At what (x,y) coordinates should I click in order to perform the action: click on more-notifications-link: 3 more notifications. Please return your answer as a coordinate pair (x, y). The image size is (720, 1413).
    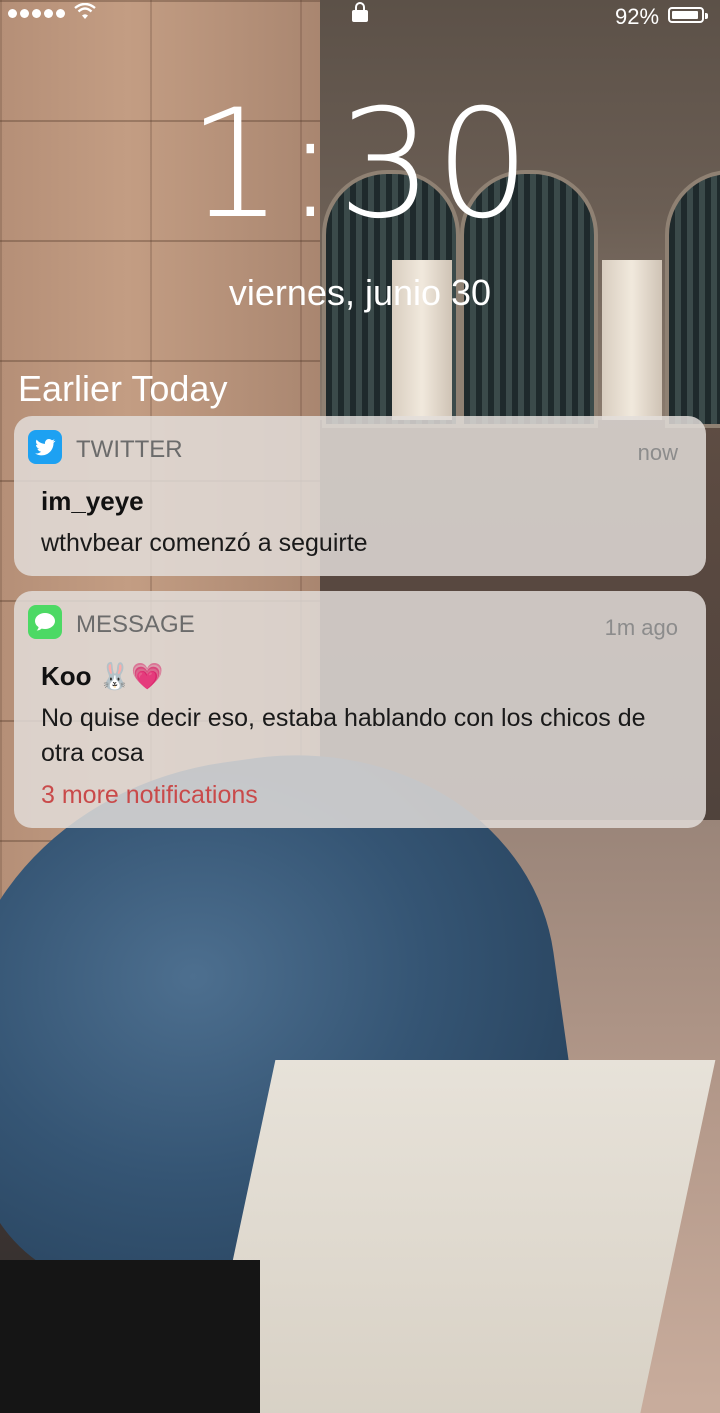
    Looking at the image, I should click on (149, 795).